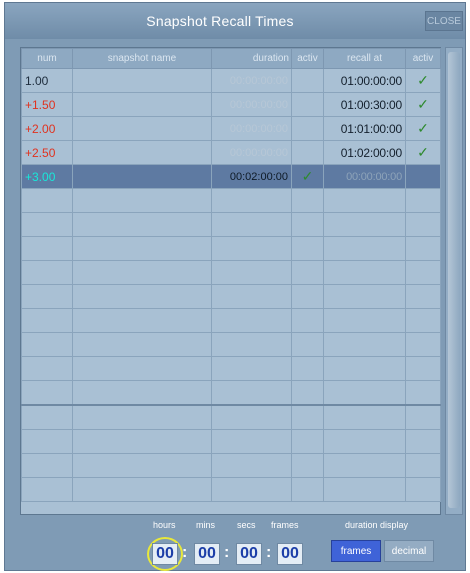  I want to click on duration-display-label: duration display, so click(377, 525).